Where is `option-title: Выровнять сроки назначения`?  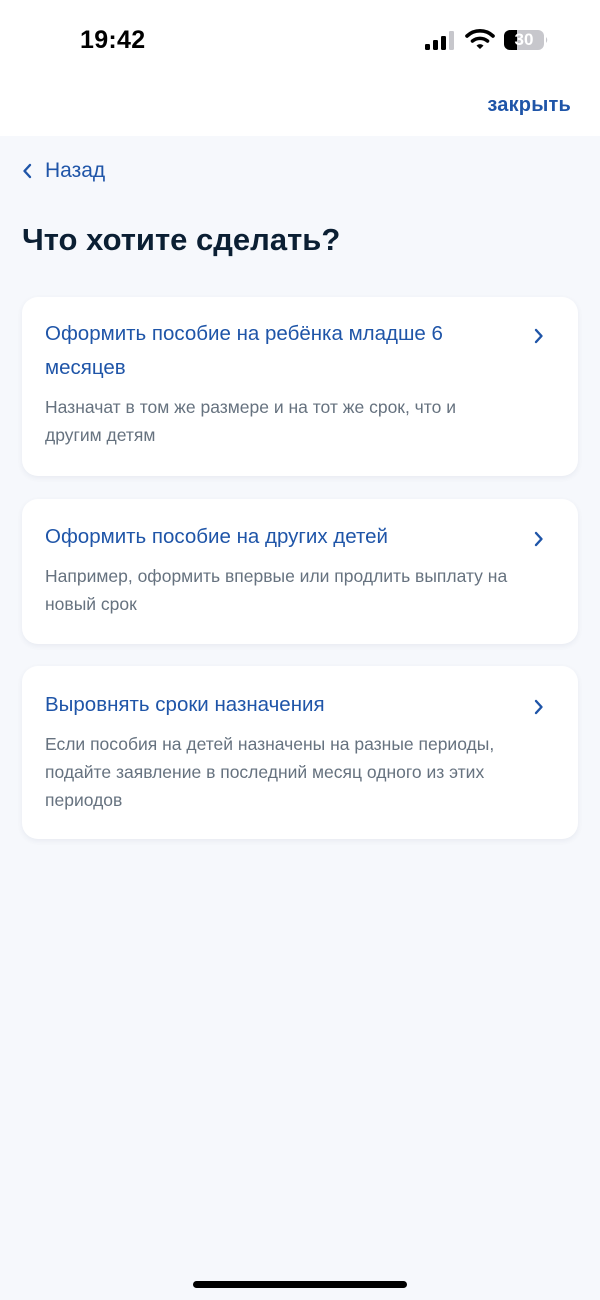 option-title: Выровнять сроки назначения is located at coordinates (185, 704).